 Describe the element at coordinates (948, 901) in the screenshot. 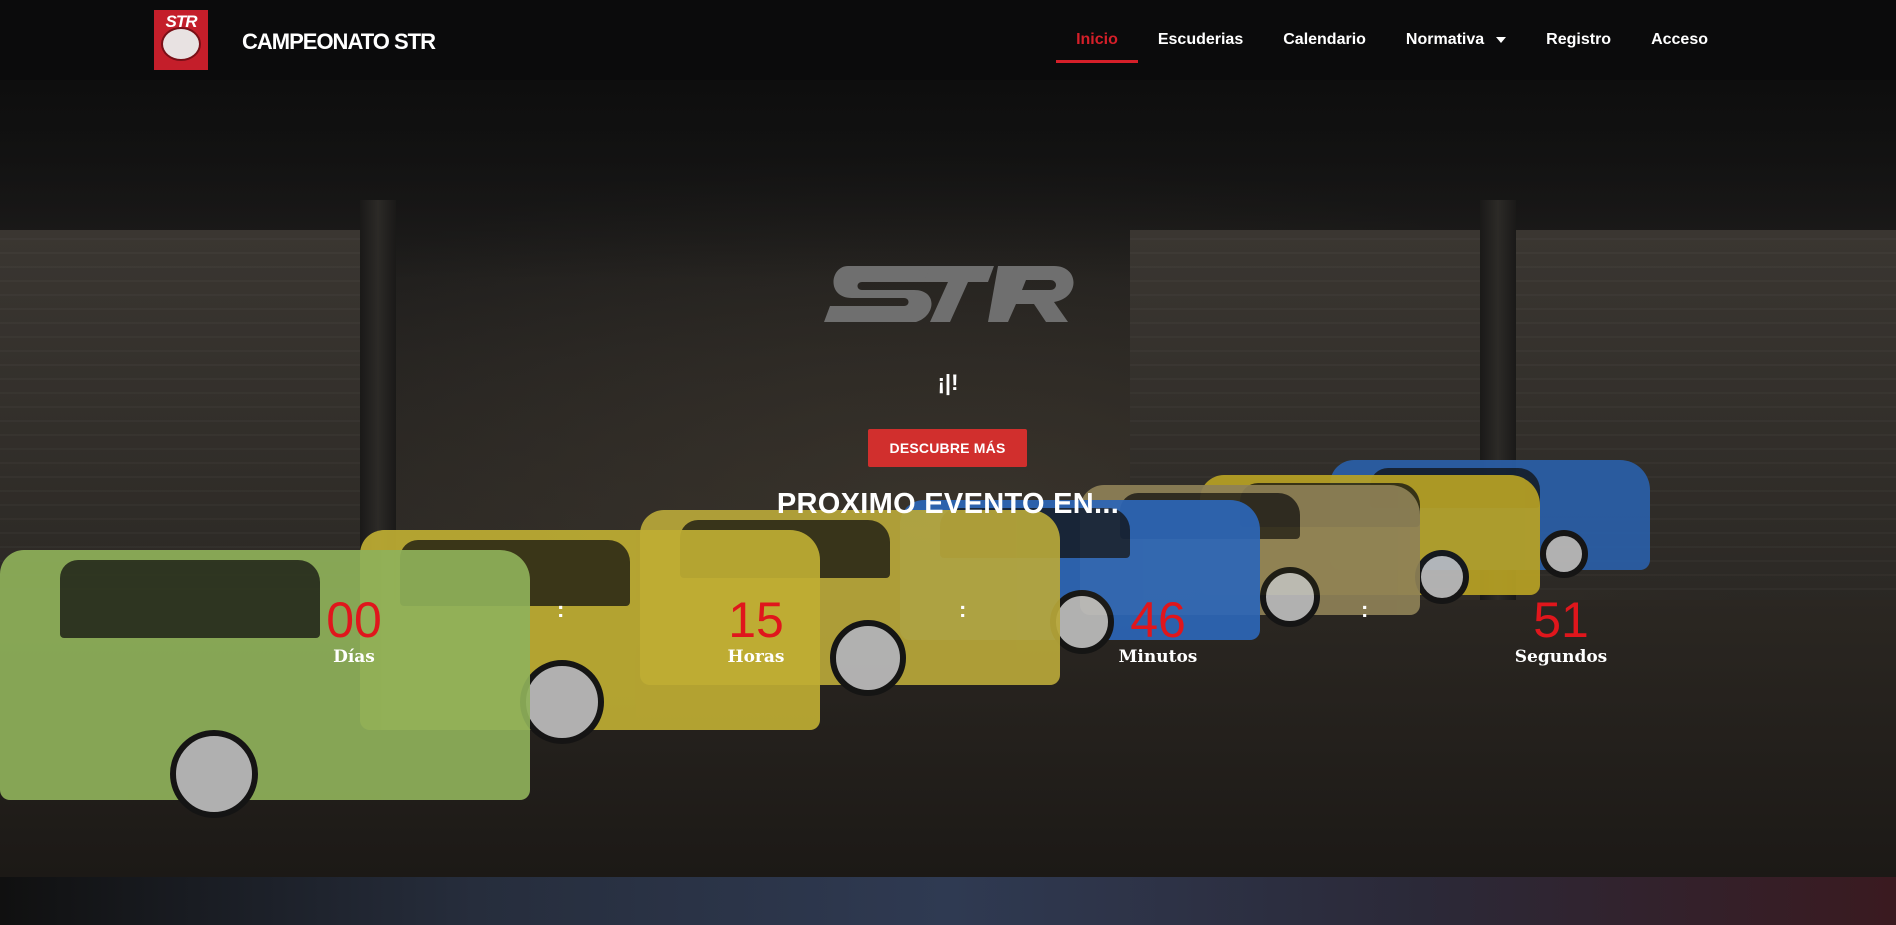

I see `next-section-edge` at that location.